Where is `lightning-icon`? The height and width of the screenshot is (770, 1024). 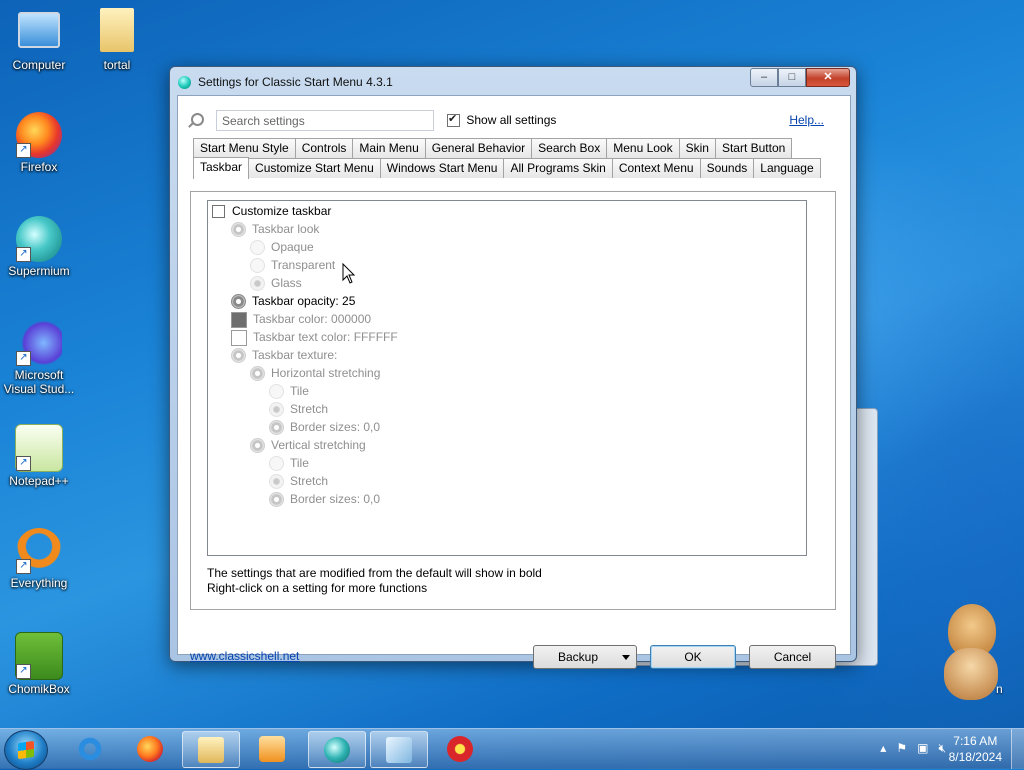
lightning-icon is located at coordinates (460, 749).